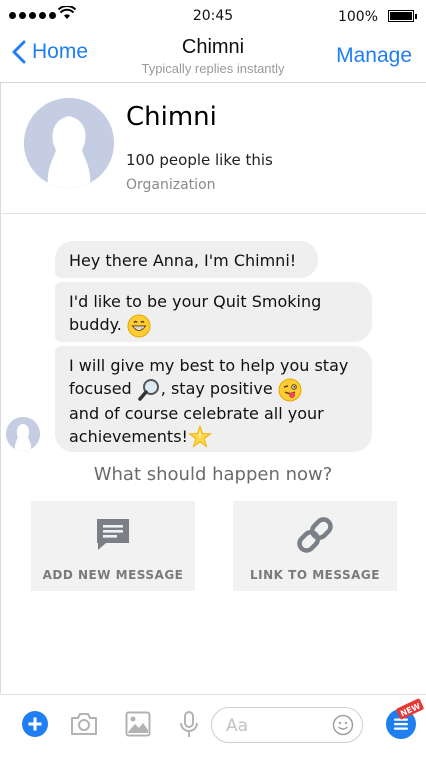  Describe the element at coordinates (139, 325) in the screenshot. I see `grinning-emoji-icon` at that location.